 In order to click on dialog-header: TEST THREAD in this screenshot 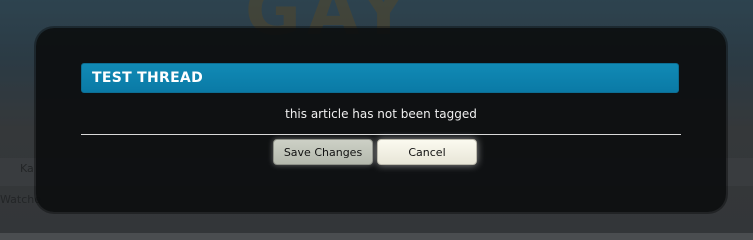, I will do `click(380, 78)`.